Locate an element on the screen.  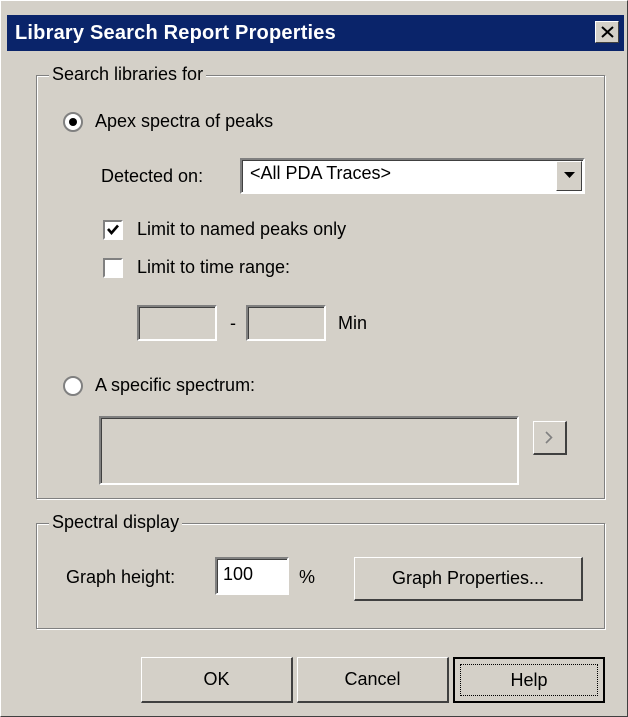
cancel-button: Cancel is located at coordinates (373, 680).